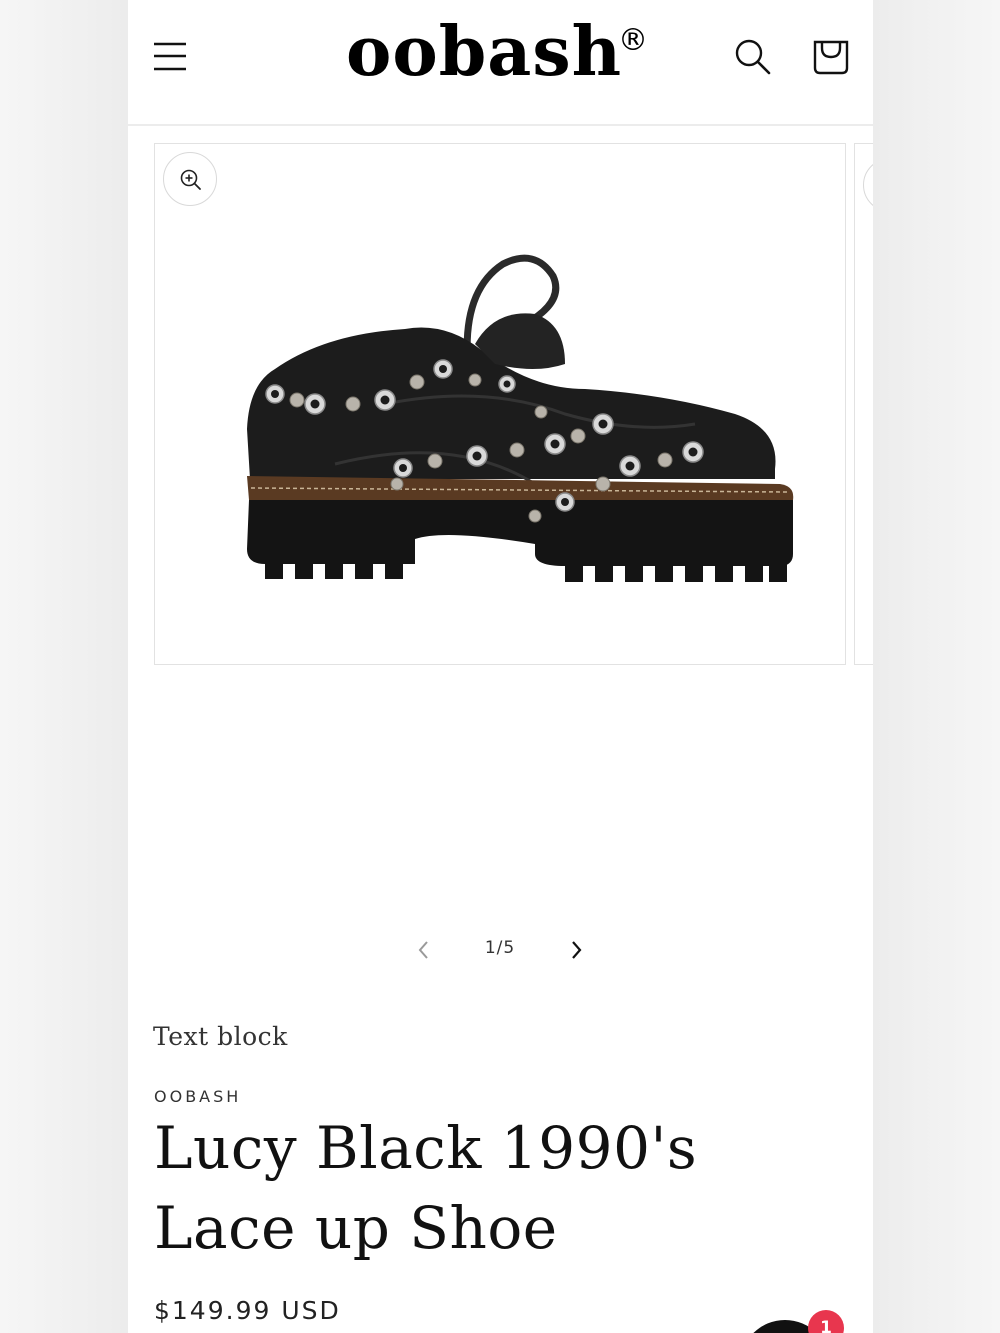 The height and width of the screenshot is (1333, 1000). Describe the element at coordinates (247, 1310) in the screenshot. I see `product-price: $149.99 USD` at that location.